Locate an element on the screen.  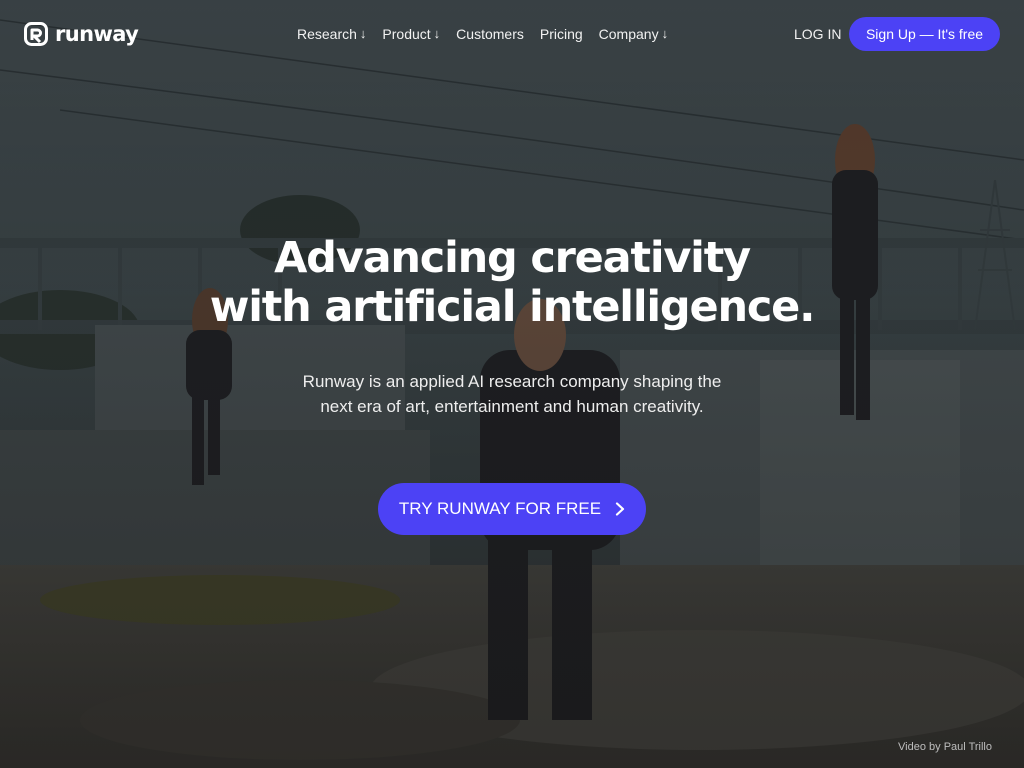
brand-name: runway is located at coordinates (97, 34).